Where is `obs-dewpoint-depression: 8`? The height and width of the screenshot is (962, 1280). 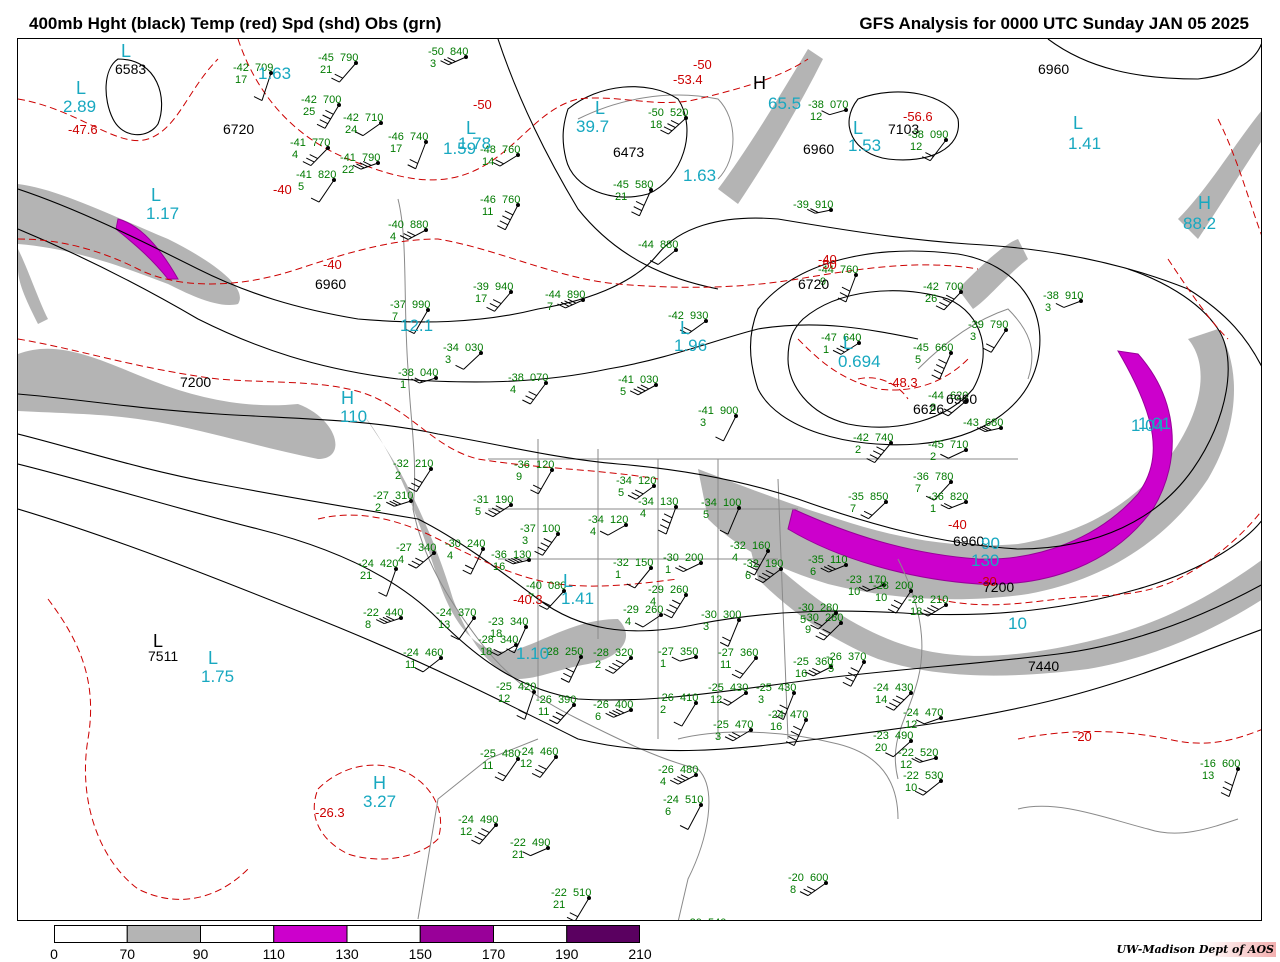
obs-dewpoint-depression: 8 is located at coordinates (793, 890).